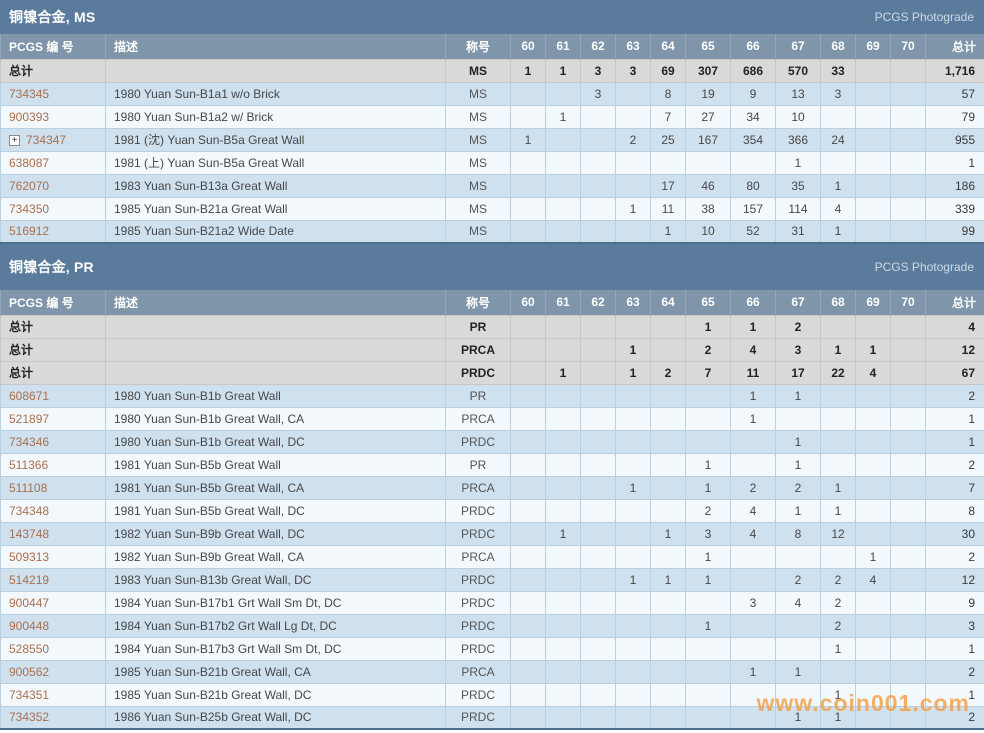 This screenshot has height=733, width=984. I want to click on pcgs-number-link: 762070, so click(29, 186).